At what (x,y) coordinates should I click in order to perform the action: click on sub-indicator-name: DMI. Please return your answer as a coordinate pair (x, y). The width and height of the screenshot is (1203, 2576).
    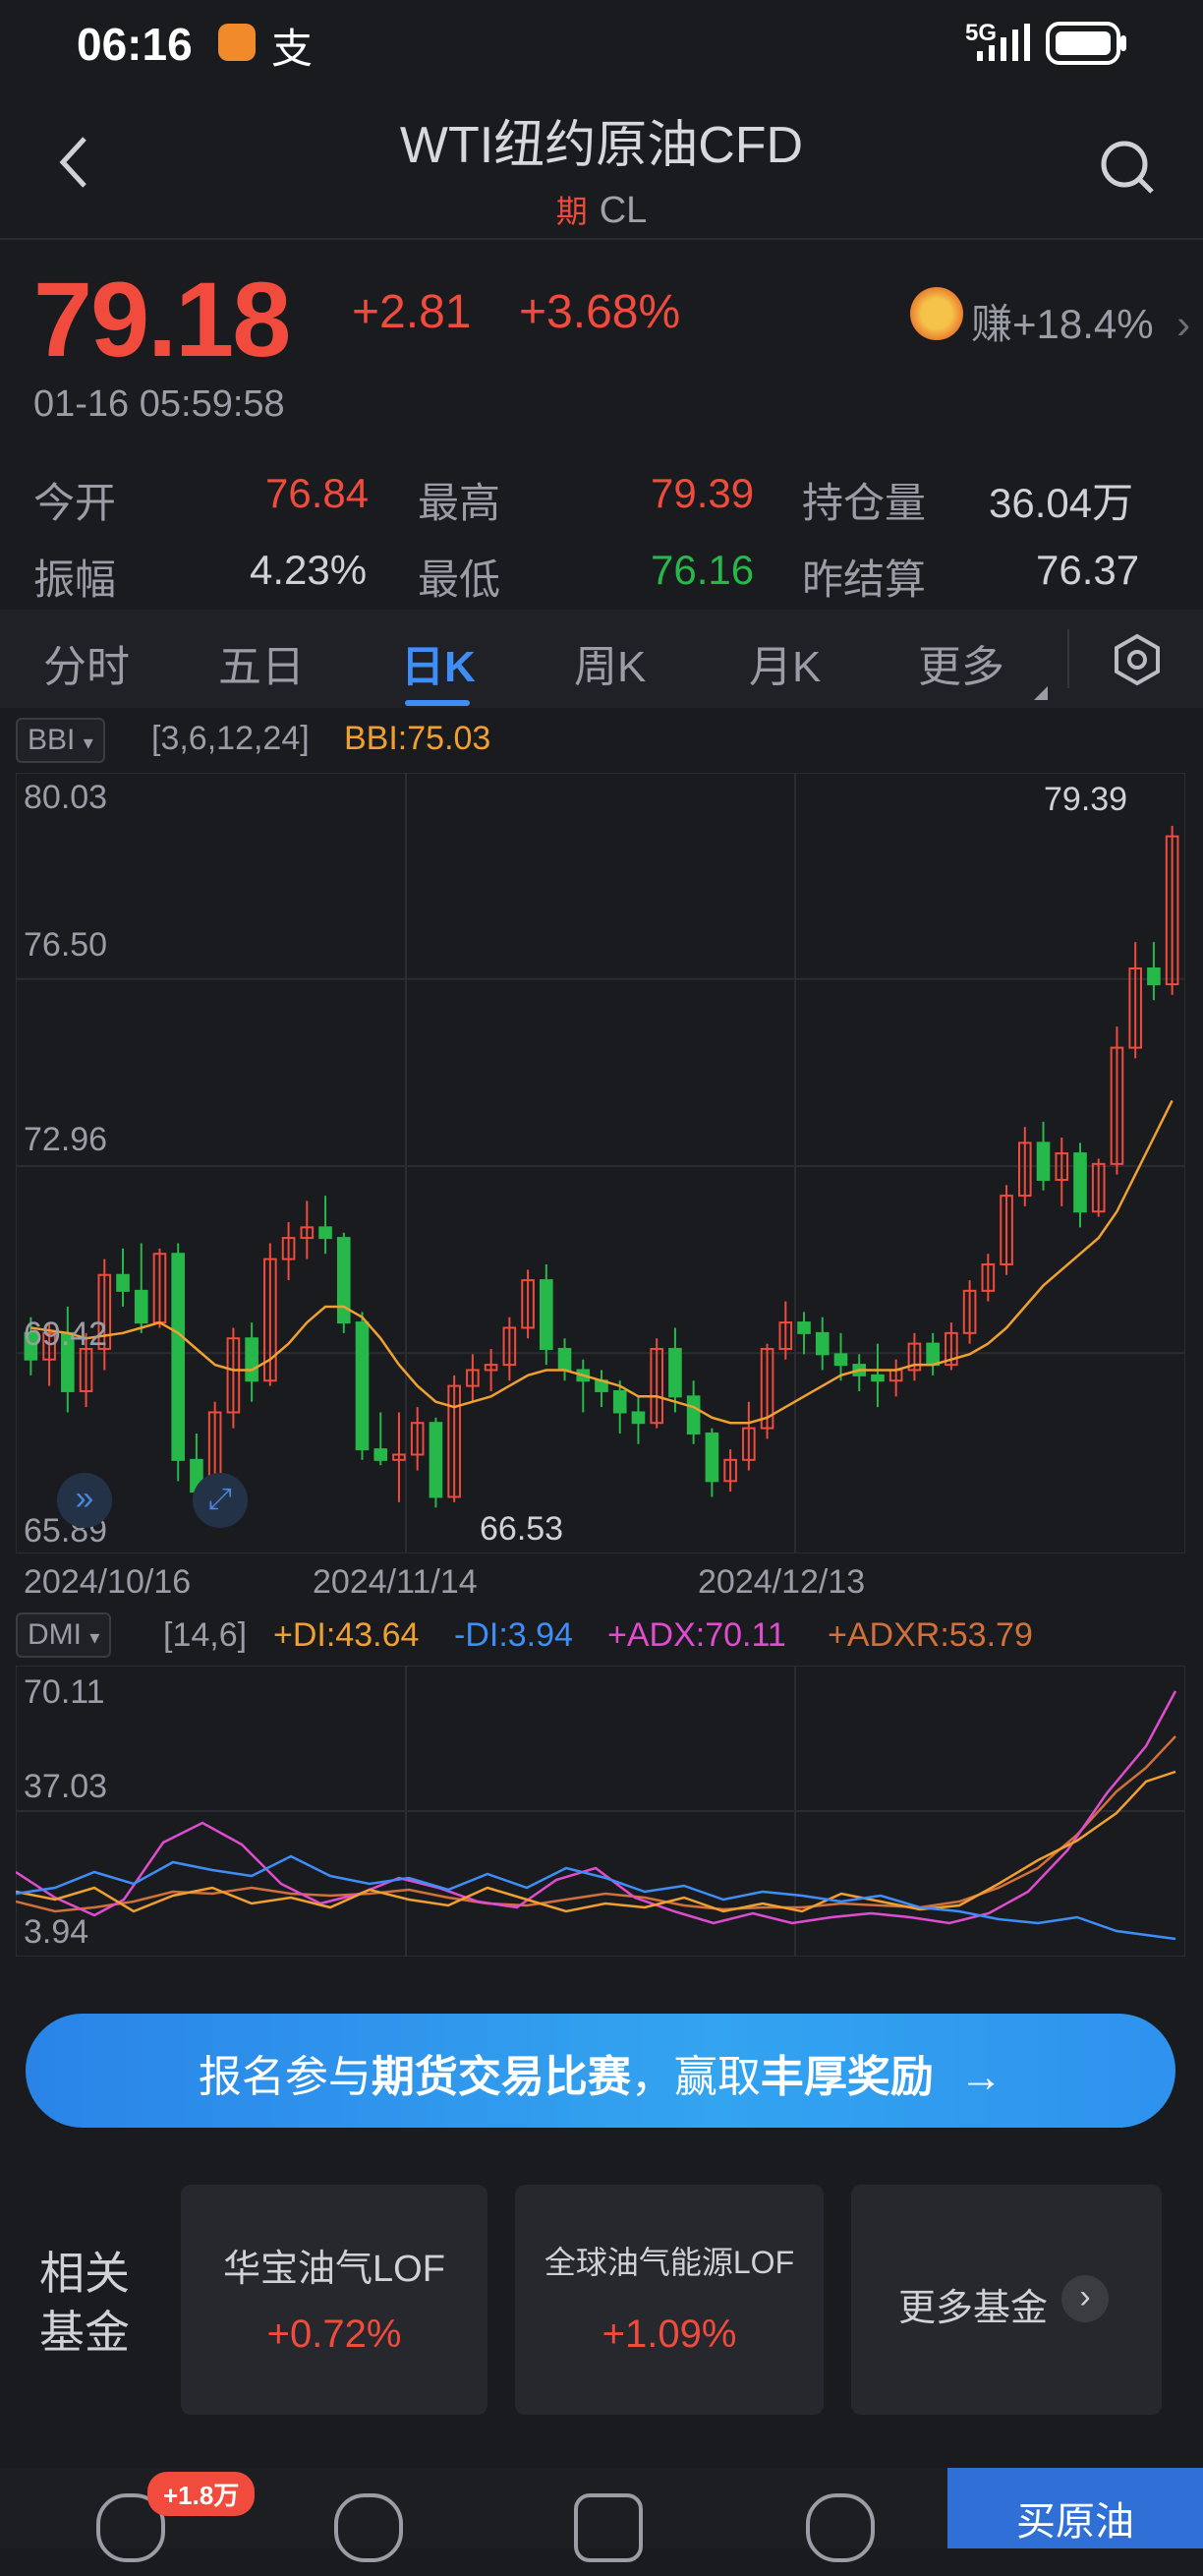
    Looking at the image, I should click on (55, 1634).